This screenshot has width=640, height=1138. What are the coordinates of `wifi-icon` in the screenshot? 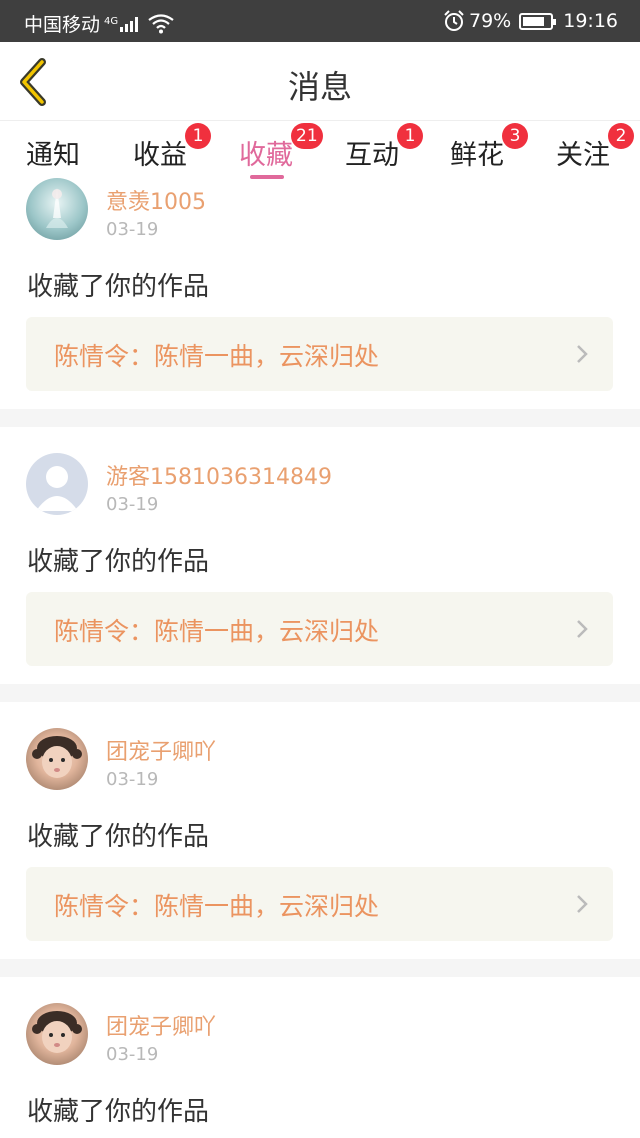 It's located at (161, 23).